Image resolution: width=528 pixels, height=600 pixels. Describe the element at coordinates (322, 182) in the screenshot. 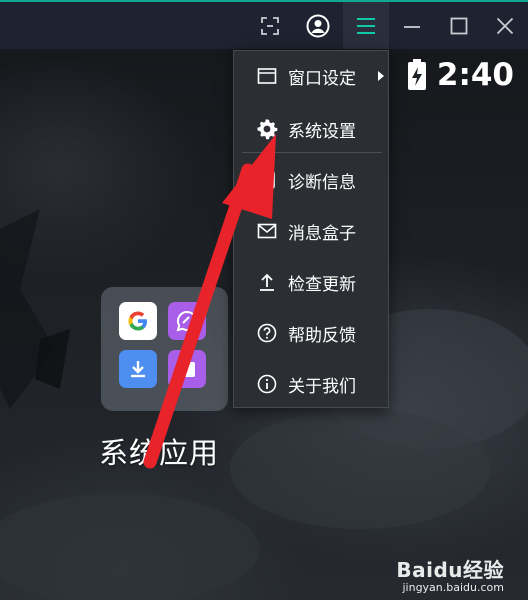

I see `menu-item-label: 诊断信息` at that location.